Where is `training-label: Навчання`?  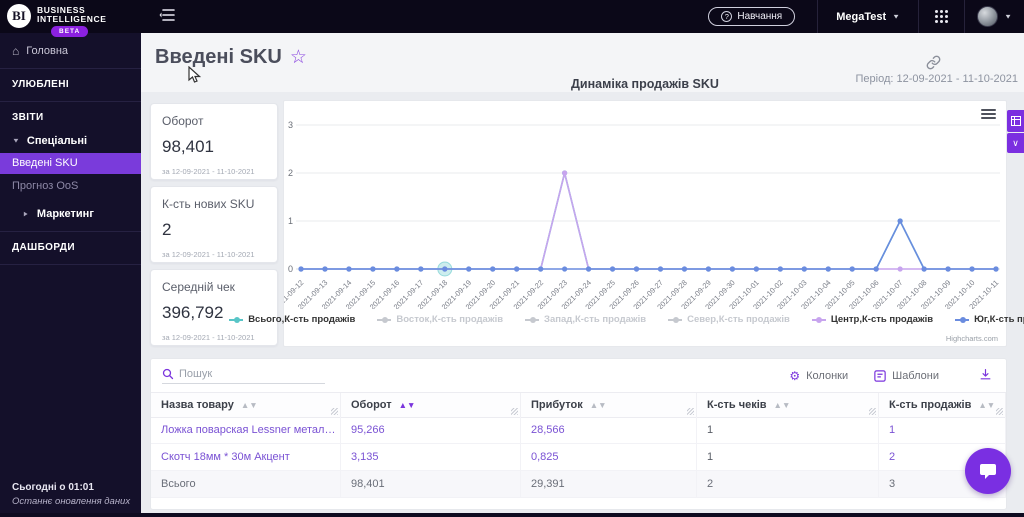 training-label: Навчання is located at coordinates (760, 16).